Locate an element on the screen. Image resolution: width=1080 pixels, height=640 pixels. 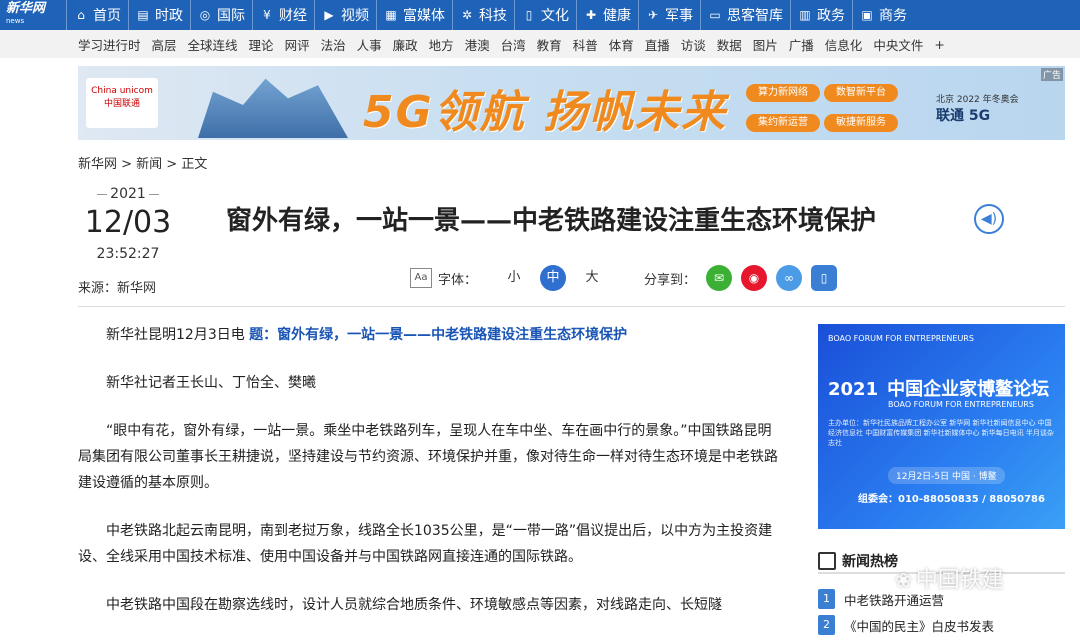
forum-ad-headline: 2021 中国企业家博鳌论坛 is located at coordinates (939, 389).